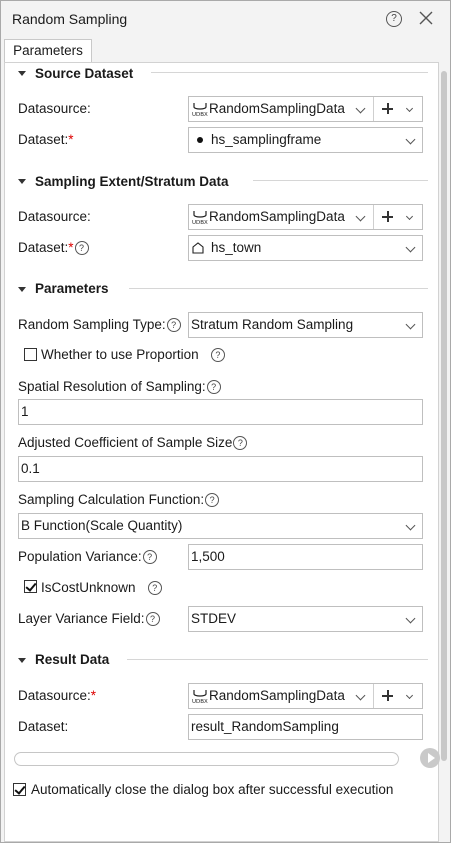 This screenshot has width=451, height=843. What do you see at coordinates (132, 181) in the screenshot?
I see `section-title-sampling-extent: Sampling Extent/Stratum Data` at bounding box center [132, 181].